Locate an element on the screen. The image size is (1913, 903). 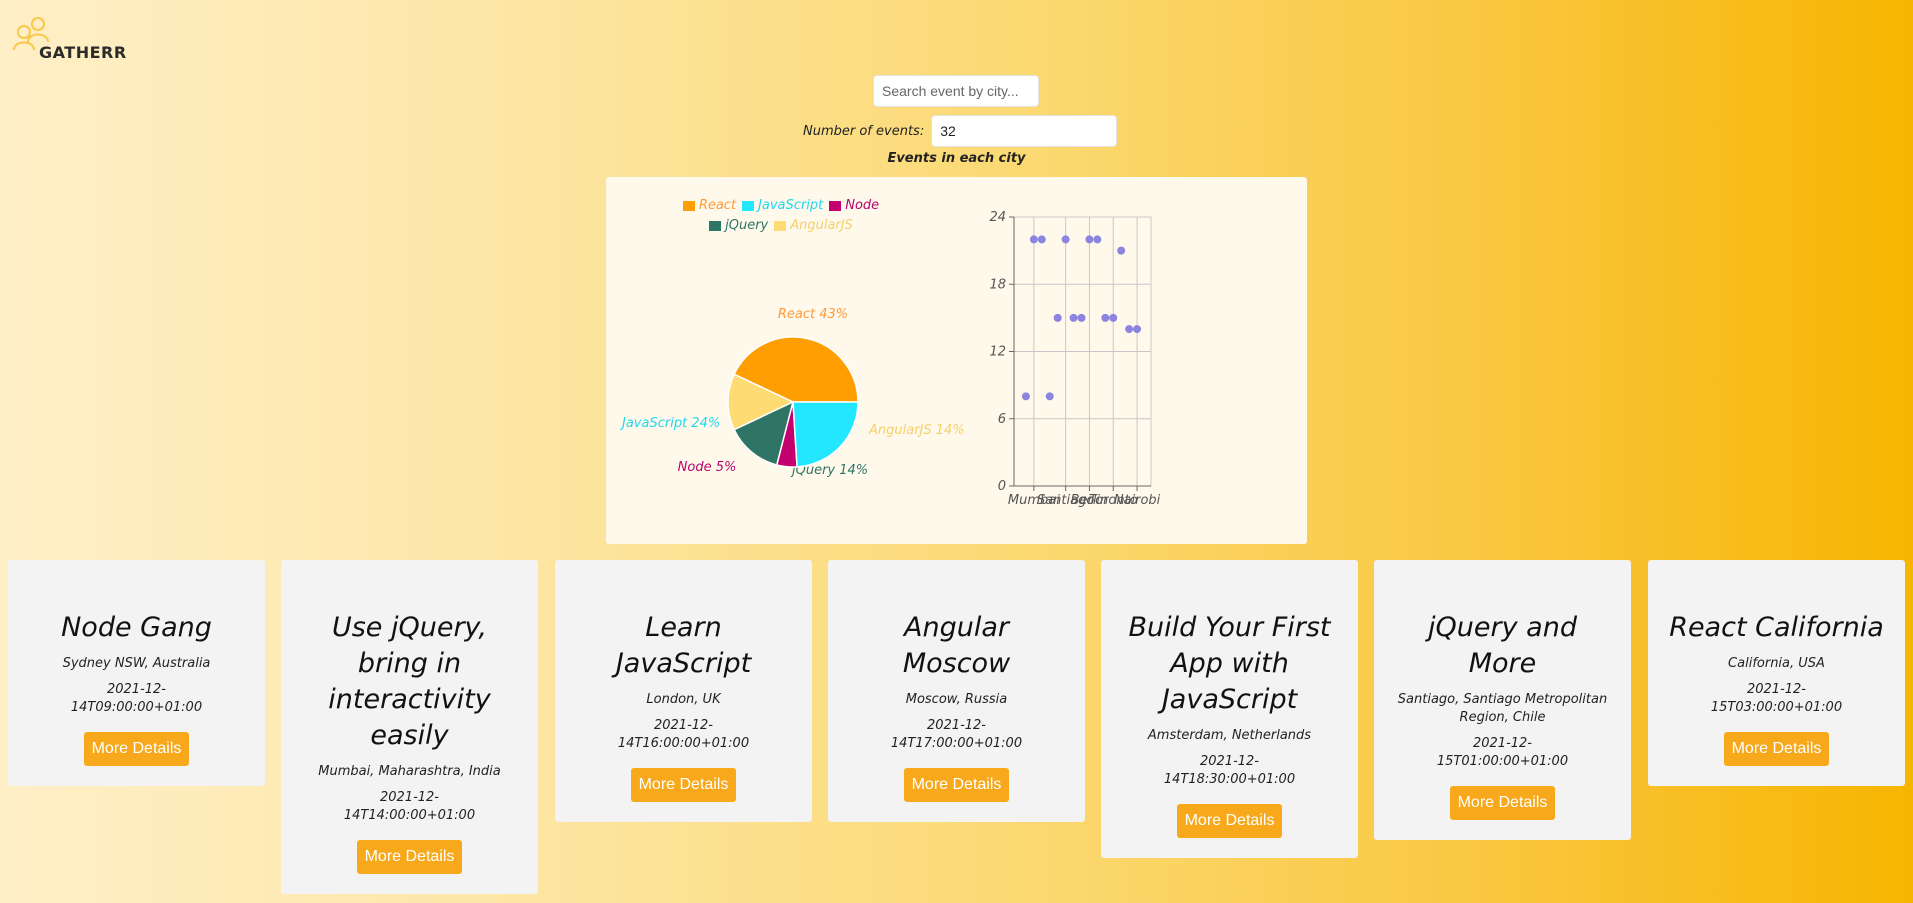
y-tick-label: 12 is located at coordinates (997, 352).